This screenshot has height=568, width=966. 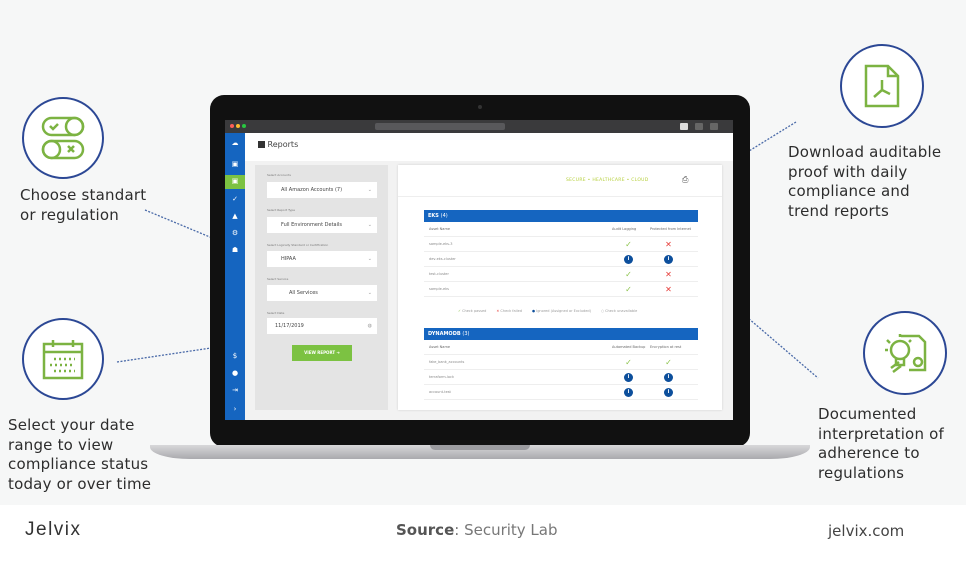 I want to click on asset-name: dev-eks-cluster, so click(x=442, y=259).